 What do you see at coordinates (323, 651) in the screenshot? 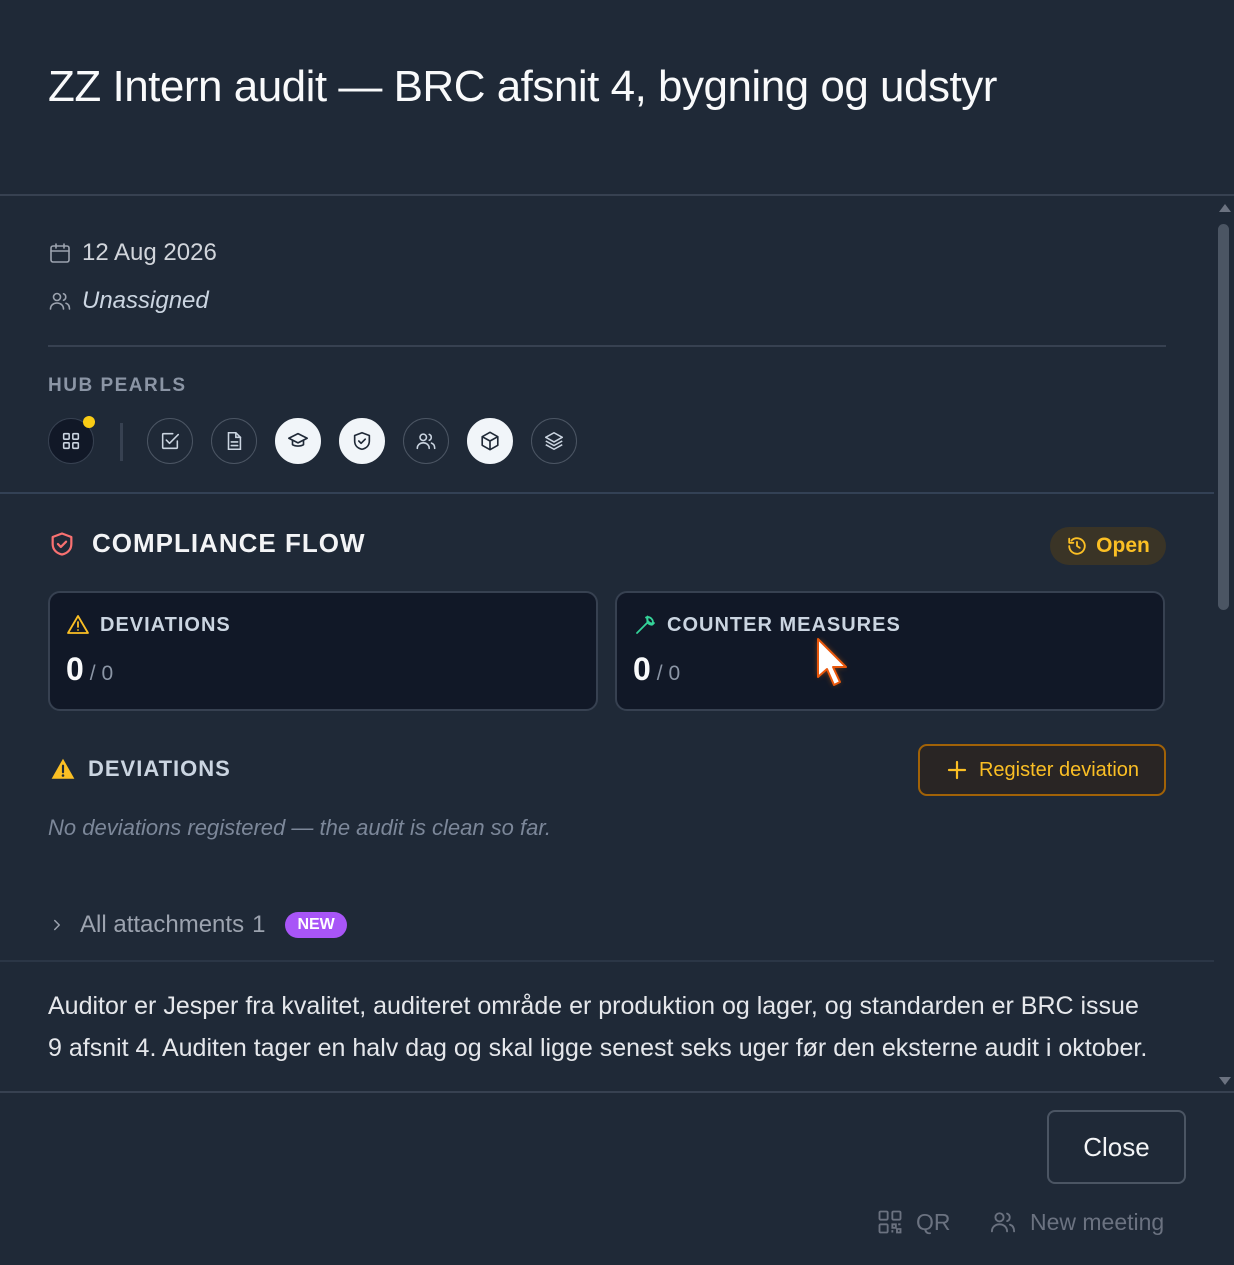
I see `deviations-stat-card: DEVIATIONS 0 / 0` at bounding box center [323, 651].